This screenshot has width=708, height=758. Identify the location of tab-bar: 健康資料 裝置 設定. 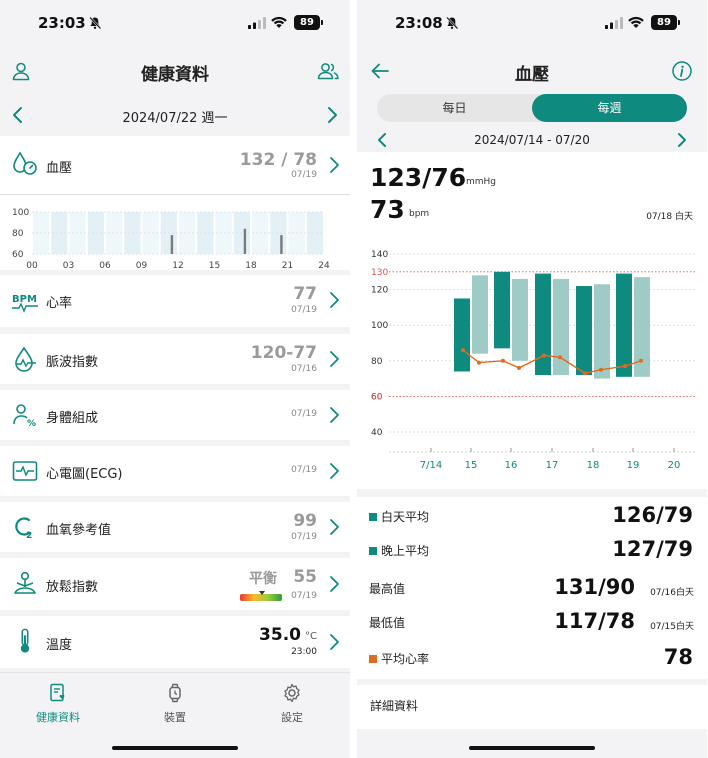
(175, 715).